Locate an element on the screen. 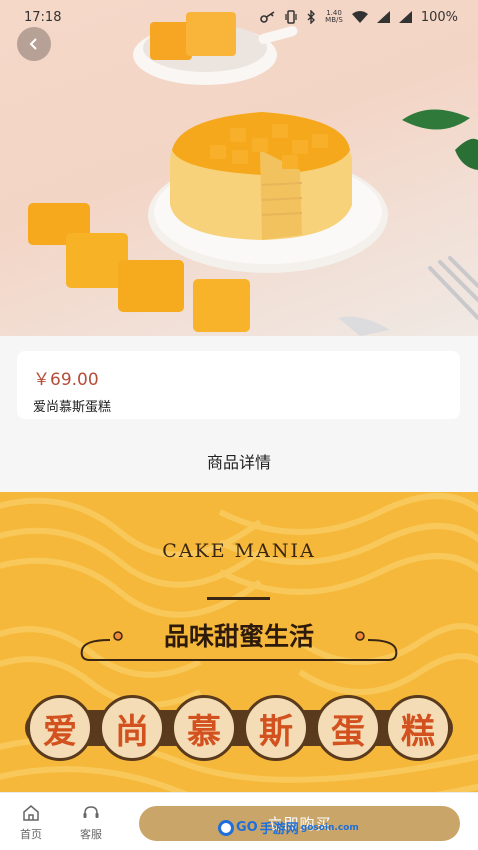 This screenshot has height=850, width=478. detail-section-title: 商品详情 is located at coordinates (238, 462).